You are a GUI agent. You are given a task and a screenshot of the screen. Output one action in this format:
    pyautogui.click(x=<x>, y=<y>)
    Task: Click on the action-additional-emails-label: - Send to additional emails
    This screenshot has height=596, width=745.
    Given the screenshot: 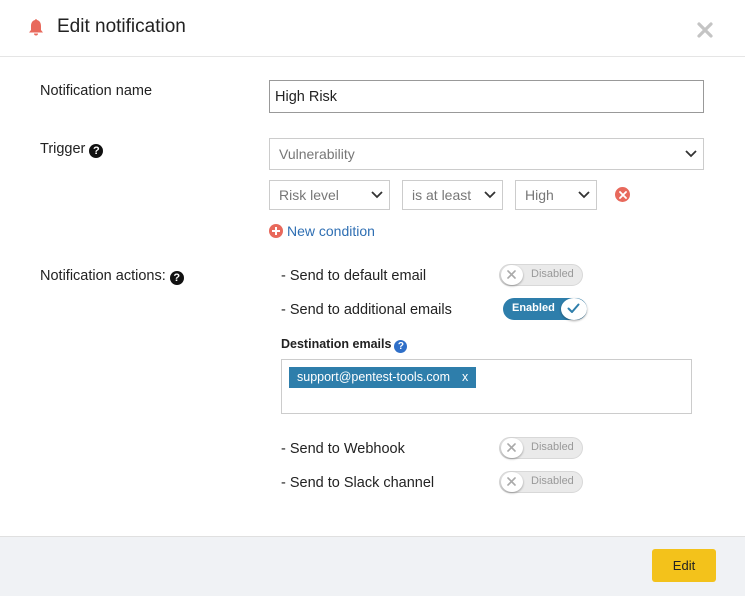 What is the action you would take?
    pyautogui.click(x=366, y=310)
    